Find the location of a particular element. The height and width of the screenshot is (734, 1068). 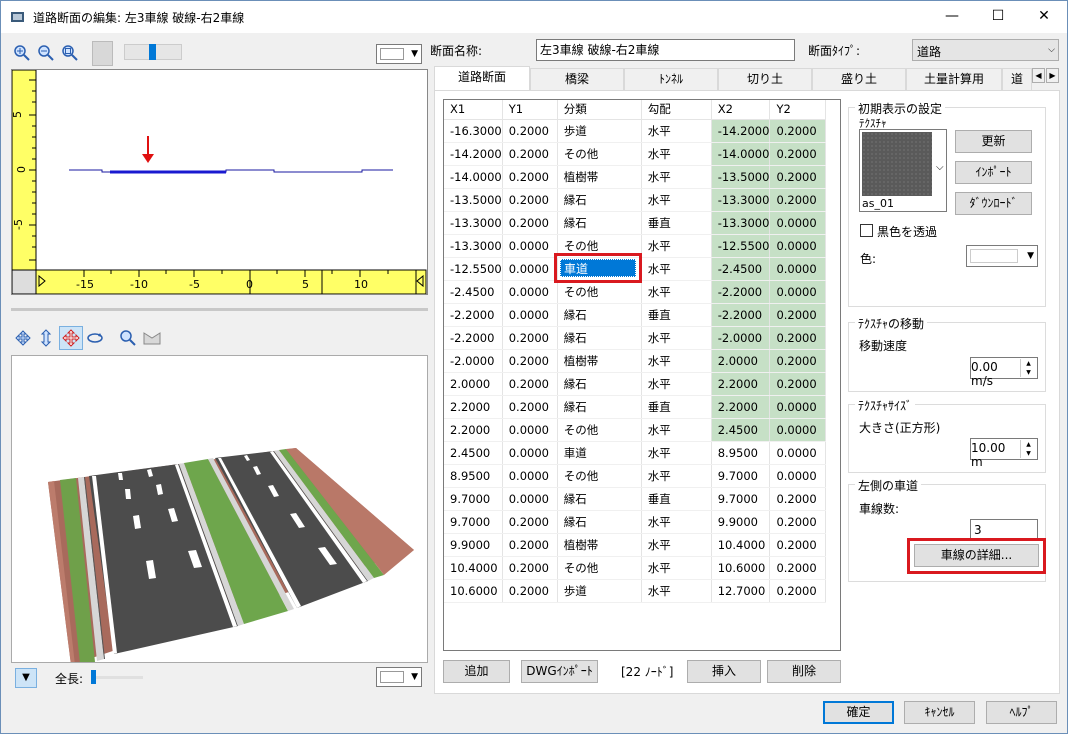

dwg-import-button: DWGｲﾝﾎﾟｰﾄ is located at coordinates (559, 671).